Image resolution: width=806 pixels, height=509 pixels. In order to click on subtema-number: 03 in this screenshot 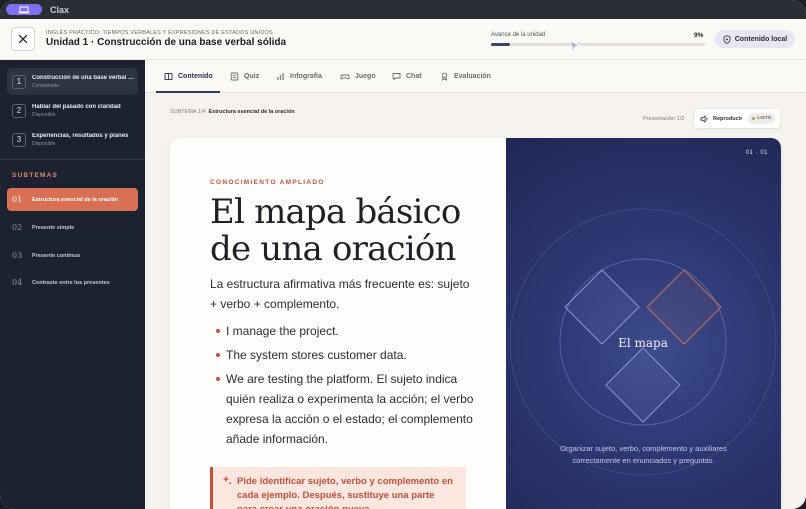, I will do `click(17, 255)`.